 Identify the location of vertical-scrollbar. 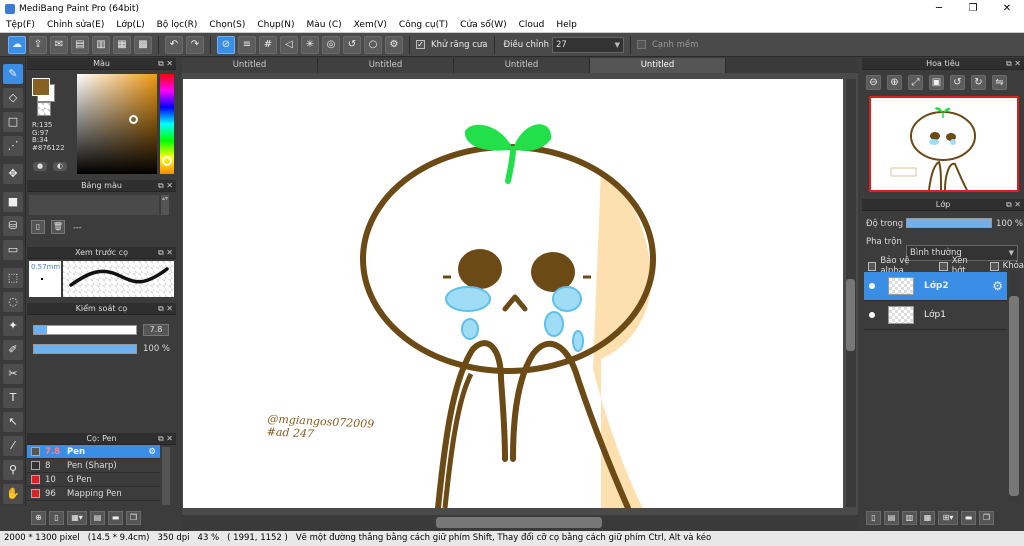
(851, 293).